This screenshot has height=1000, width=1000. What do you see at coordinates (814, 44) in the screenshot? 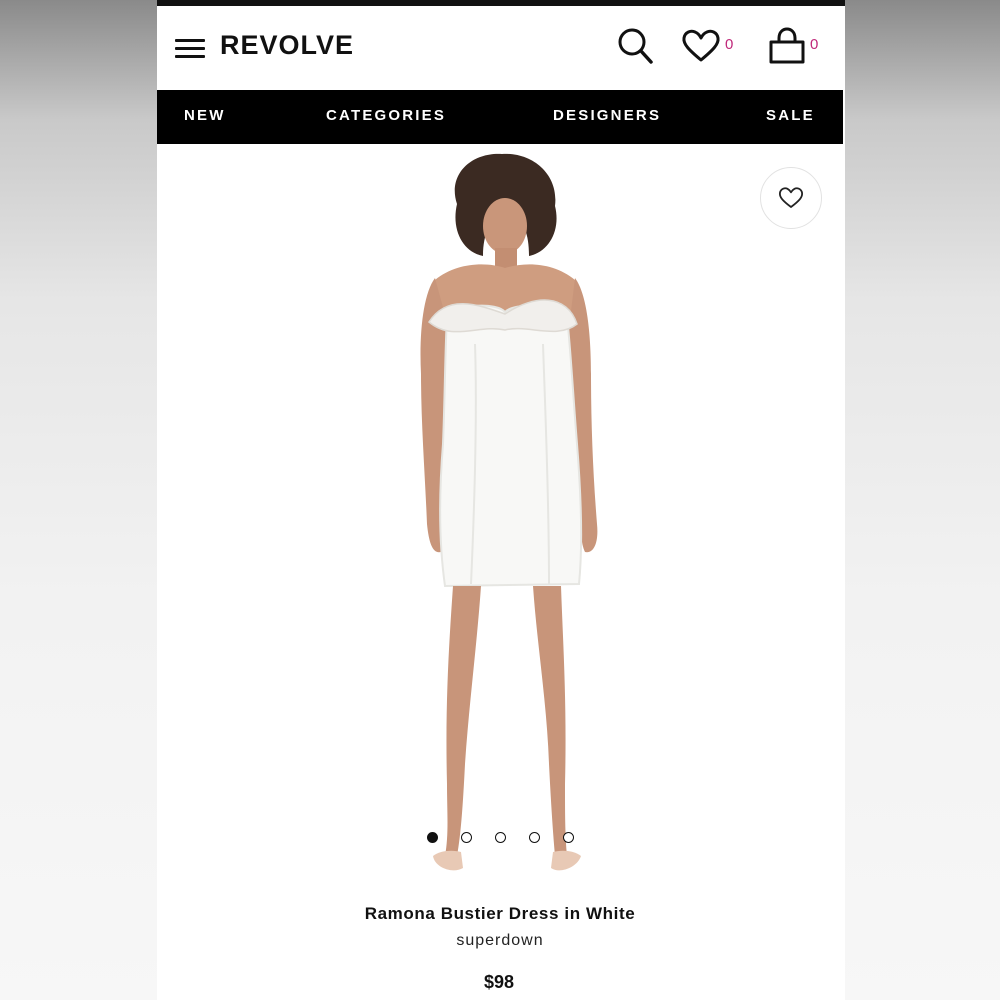
I see `bag-count: 0` at bounding box center [814, 44].